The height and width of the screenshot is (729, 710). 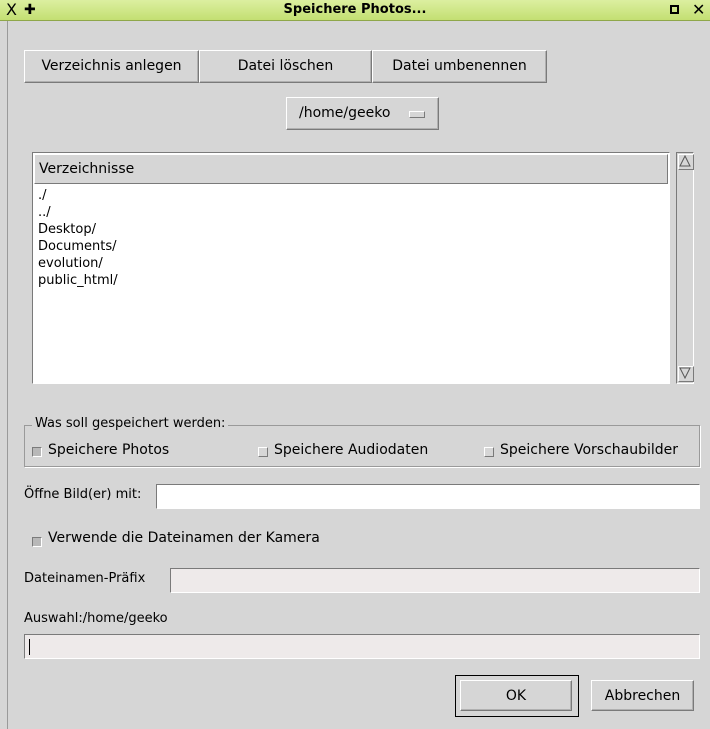 I want to click on open-with-label: Öffne Bild(er) mit:, so click(x=83, y=494).